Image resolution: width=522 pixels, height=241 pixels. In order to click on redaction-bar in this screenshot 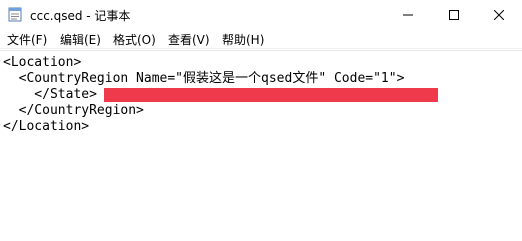, I will do `click(271, 95)`.